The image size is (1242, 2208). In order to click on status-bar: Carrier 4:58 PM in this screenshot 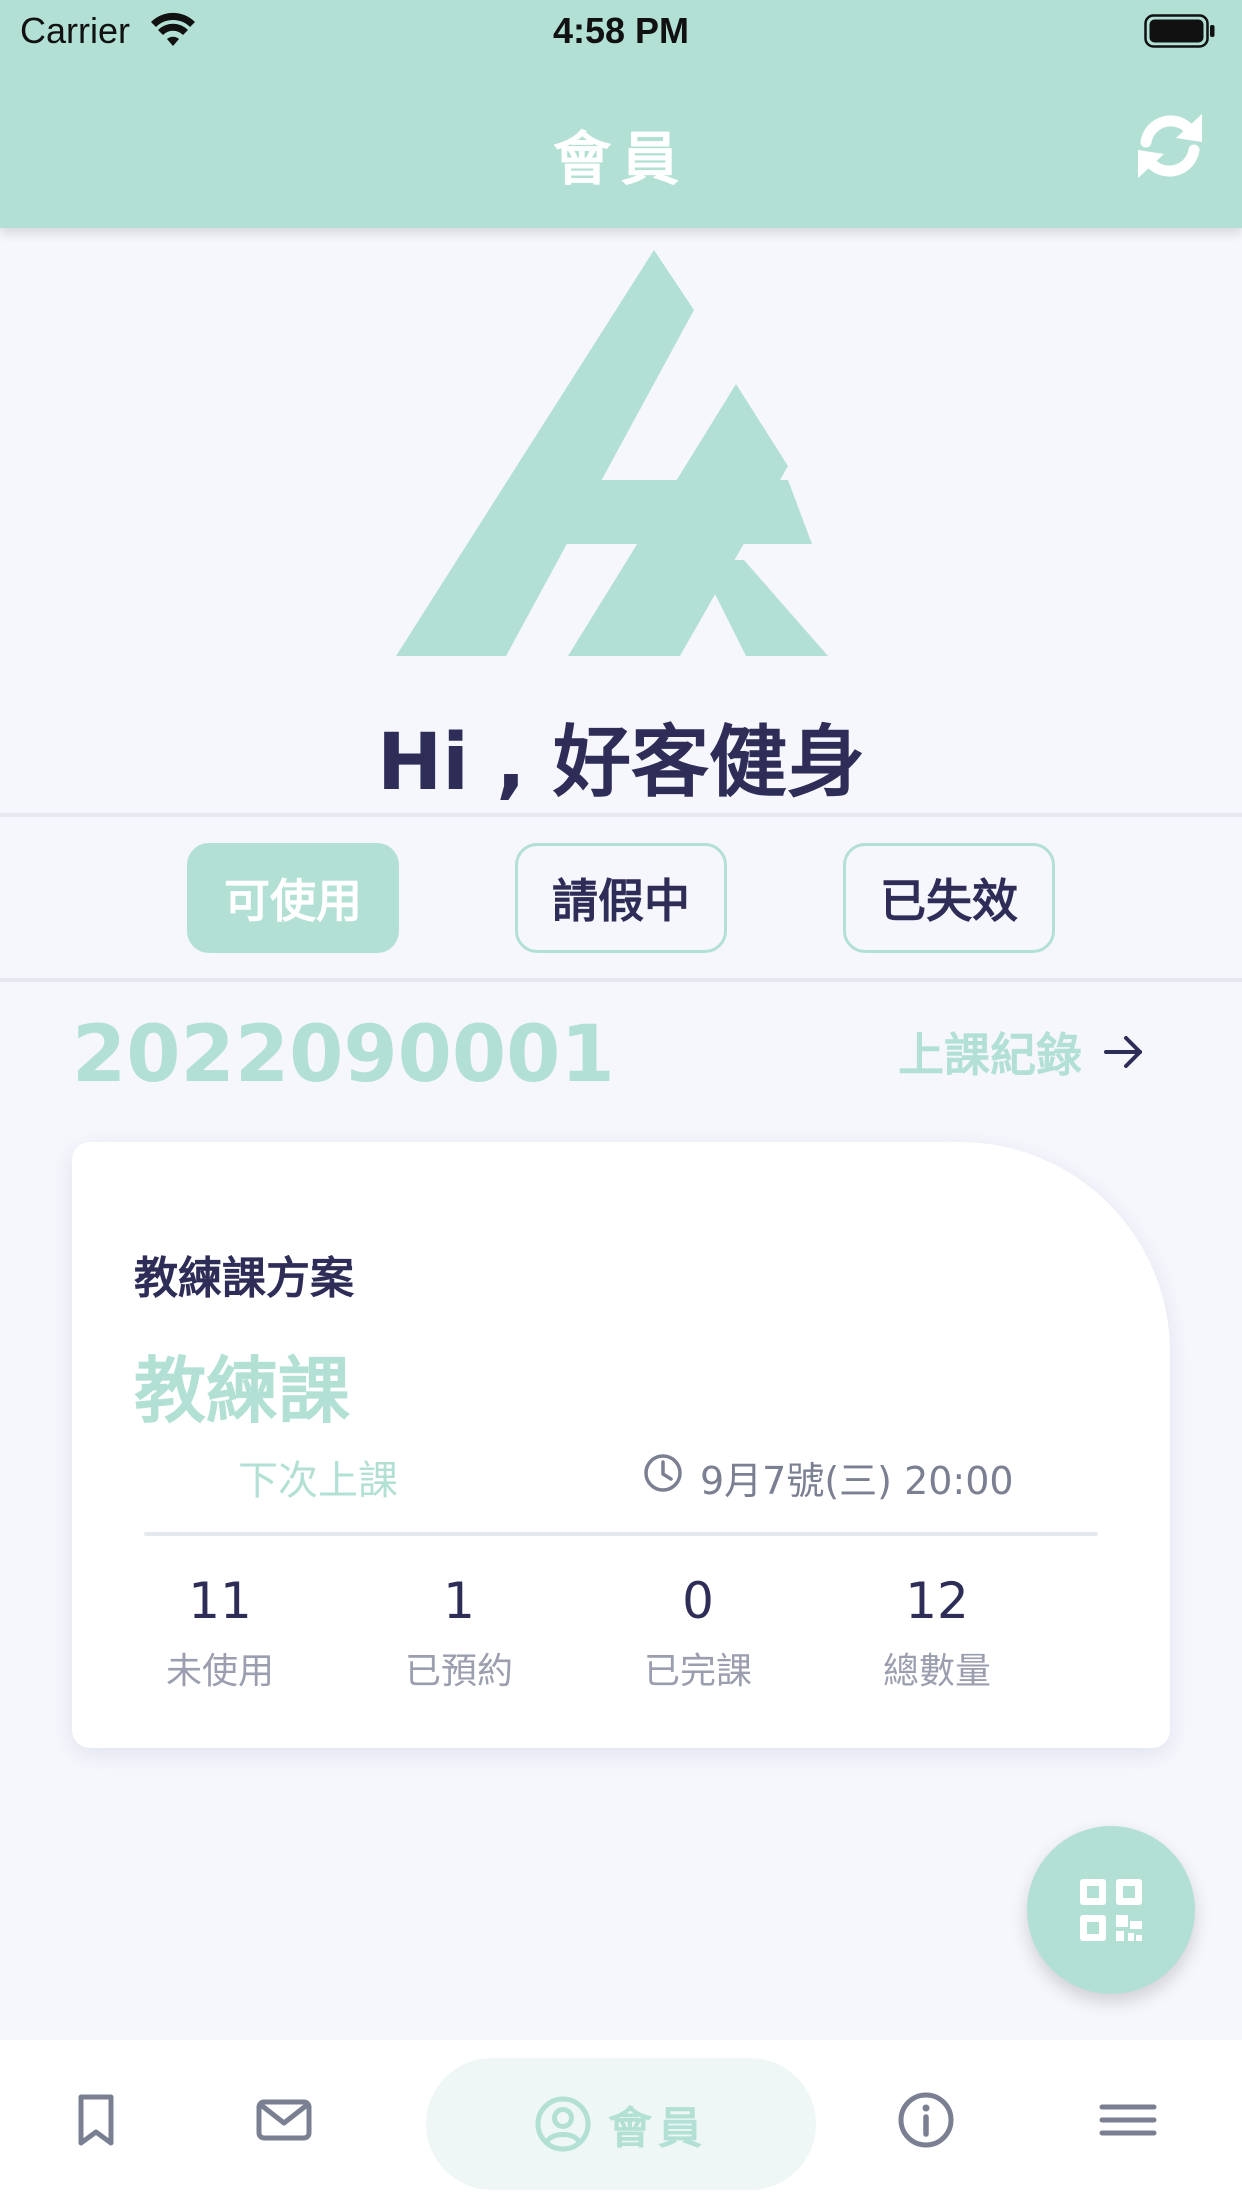, I will do `click(621, 31)`.